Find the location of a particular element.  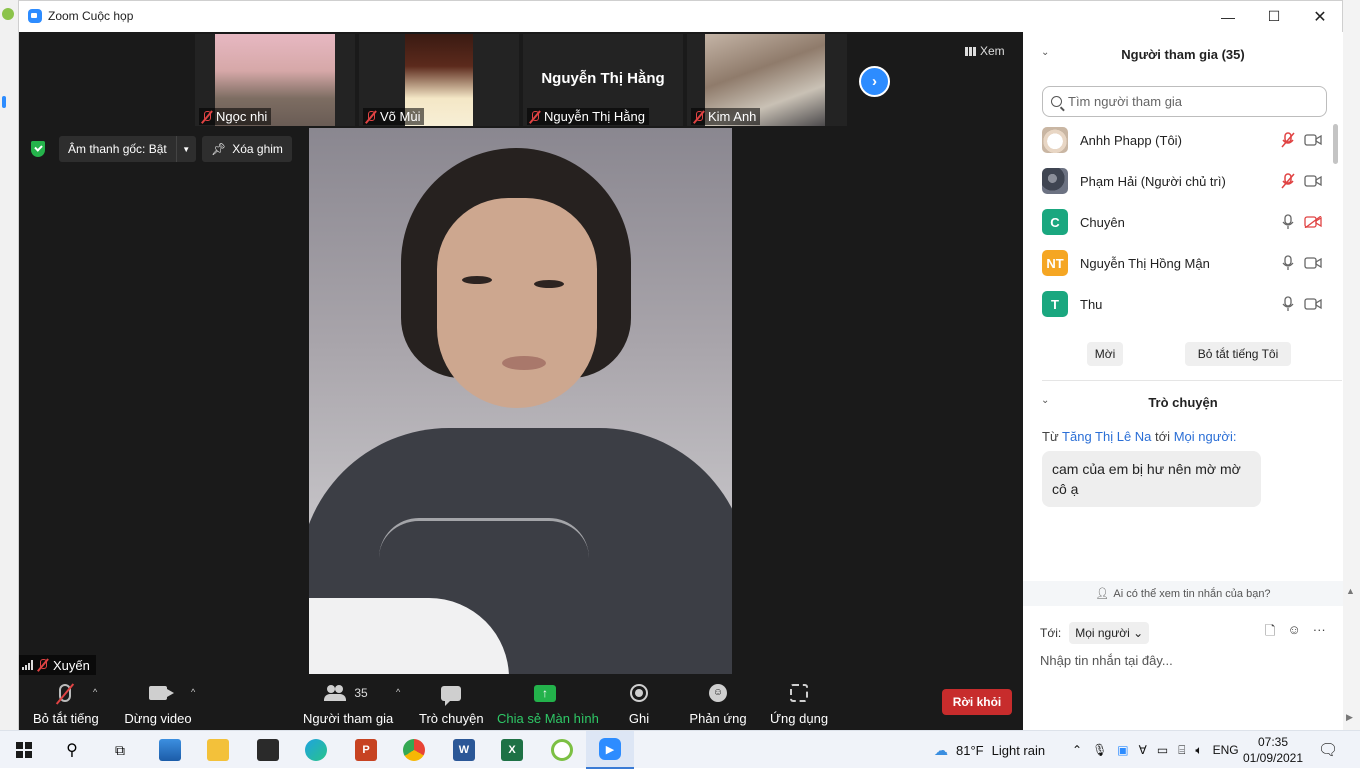

participant-center-name: Nguyễn Thị Hằng is located at coordinates (603, 78).